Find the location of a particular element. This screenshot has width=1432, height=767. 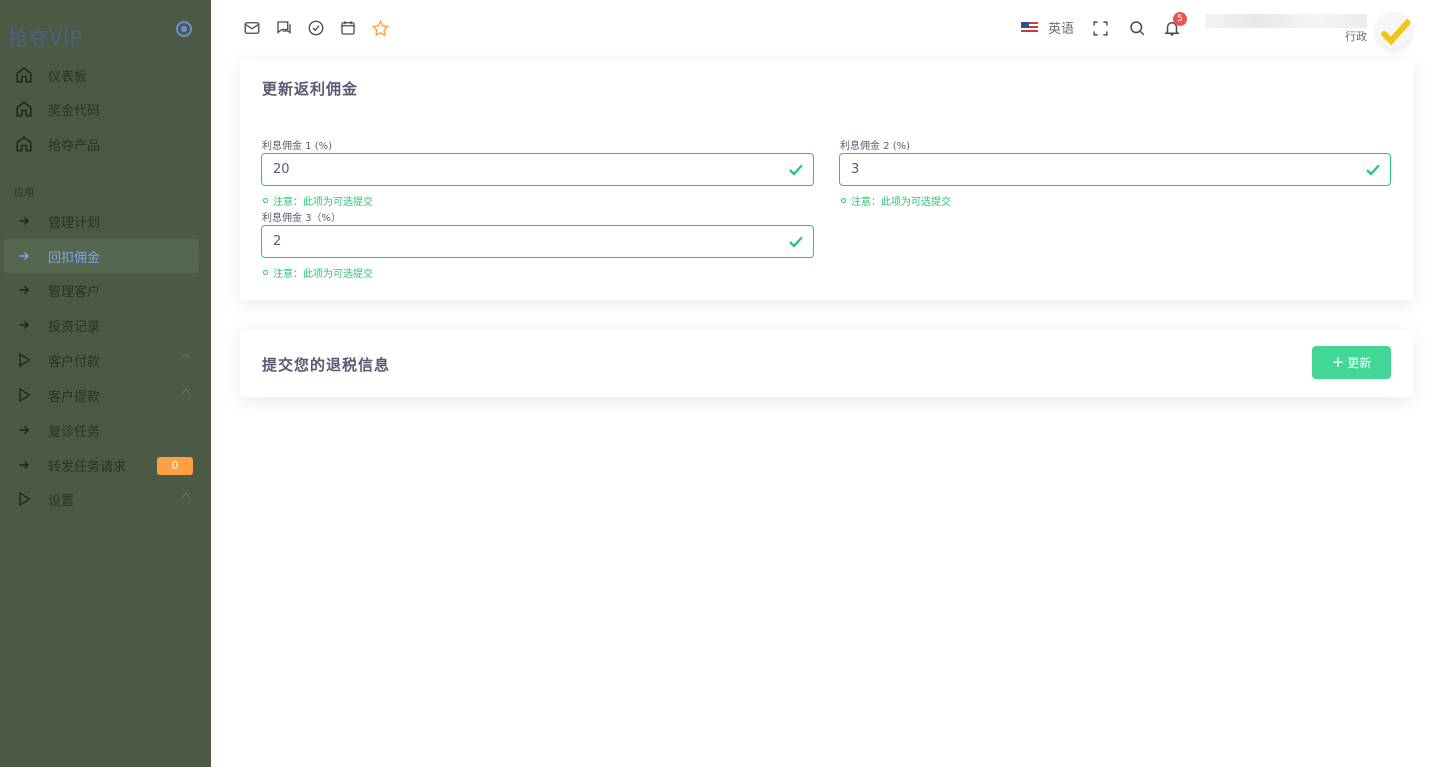

check-circle-icon is located at coordinates (316, 28).